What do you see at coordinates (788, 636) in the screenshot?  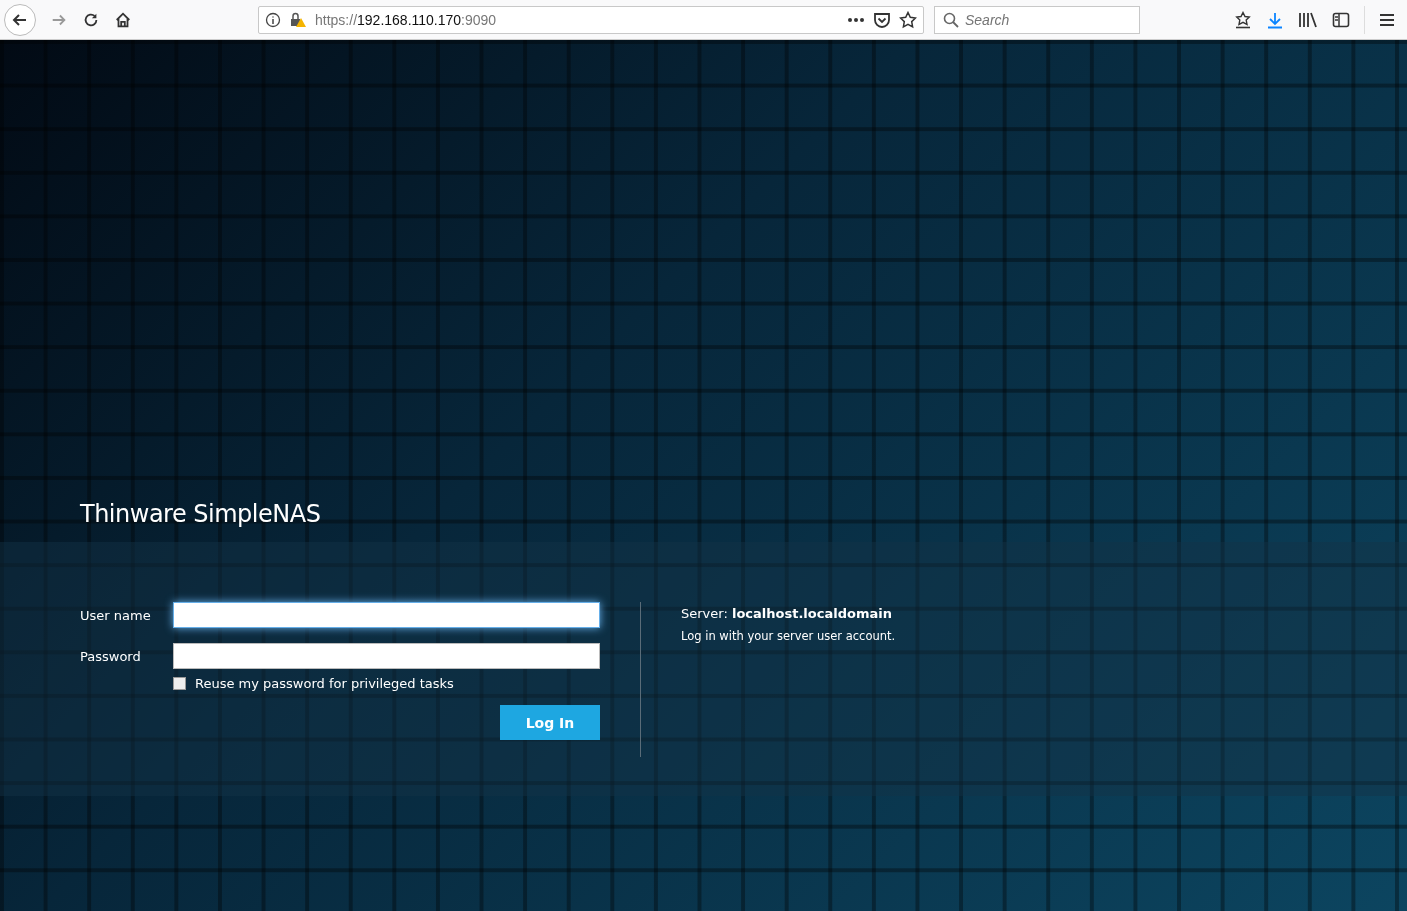 I see `hint-text: Log in with your server user account.` at bounding box center [788, 636].